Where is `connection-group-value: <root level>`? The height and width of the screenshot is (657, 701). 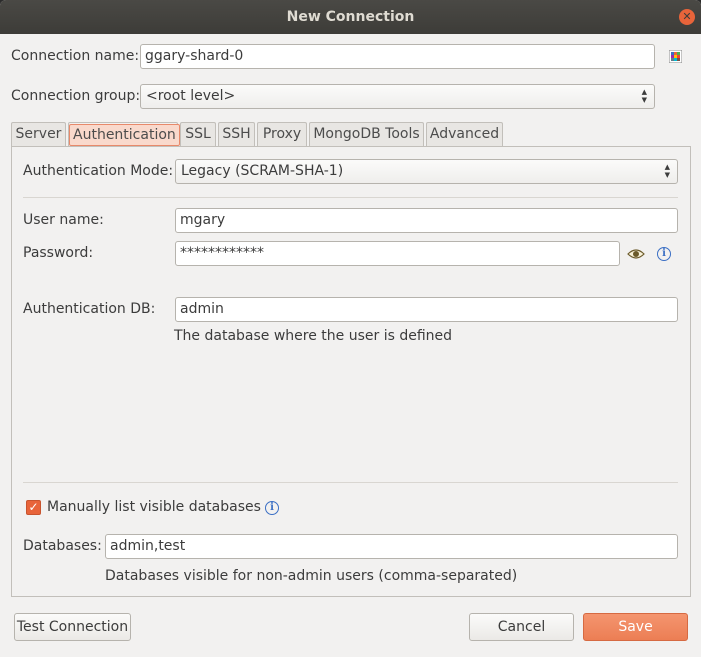
connection-group-value: <root level> is located at coordinates (191, 96).